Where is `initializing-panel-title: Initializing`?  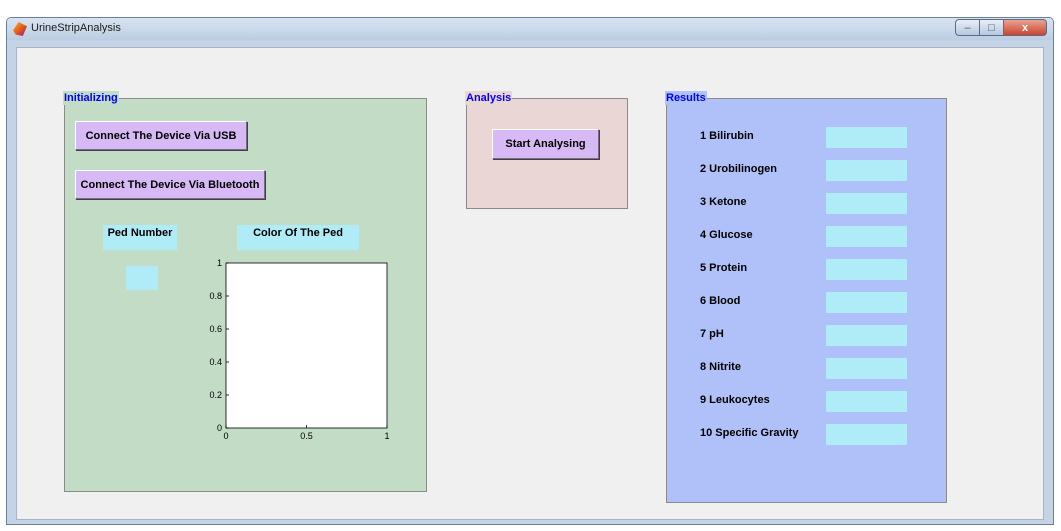
initializing-panel-title: Initializing is located at coordinates (91, 98).